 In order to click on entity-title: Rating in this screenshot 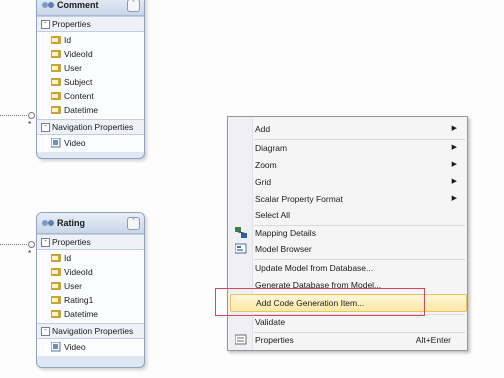, I will do `click(71, 223)`.